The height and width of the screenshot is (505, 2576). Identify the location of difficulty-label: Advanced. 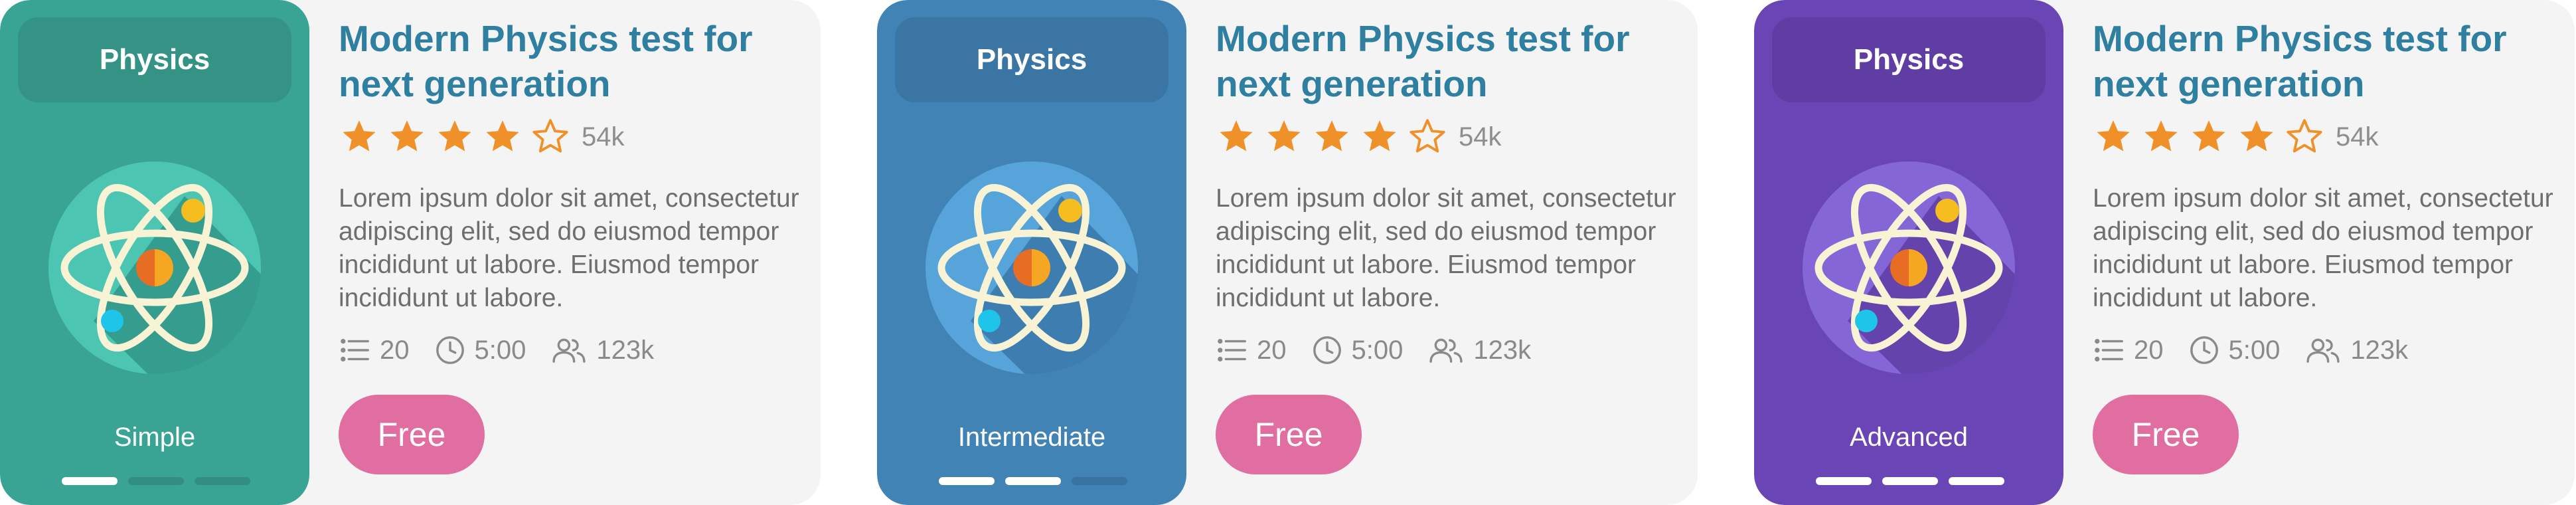
(1909, 437).